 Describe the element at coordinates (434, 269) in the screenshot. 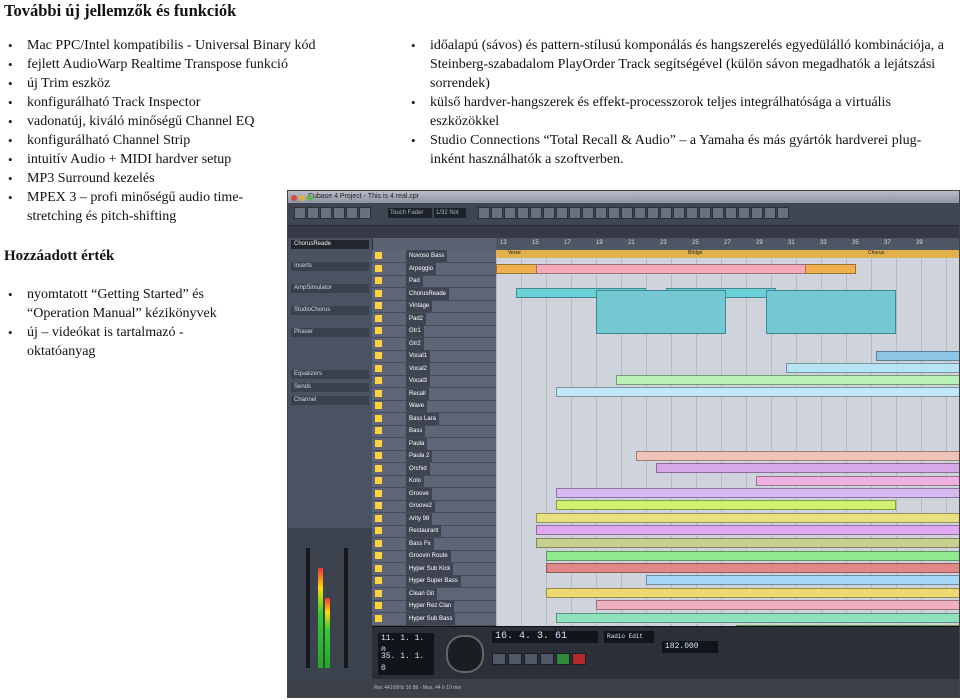

I see `track-row: Arpeggio` at that location.